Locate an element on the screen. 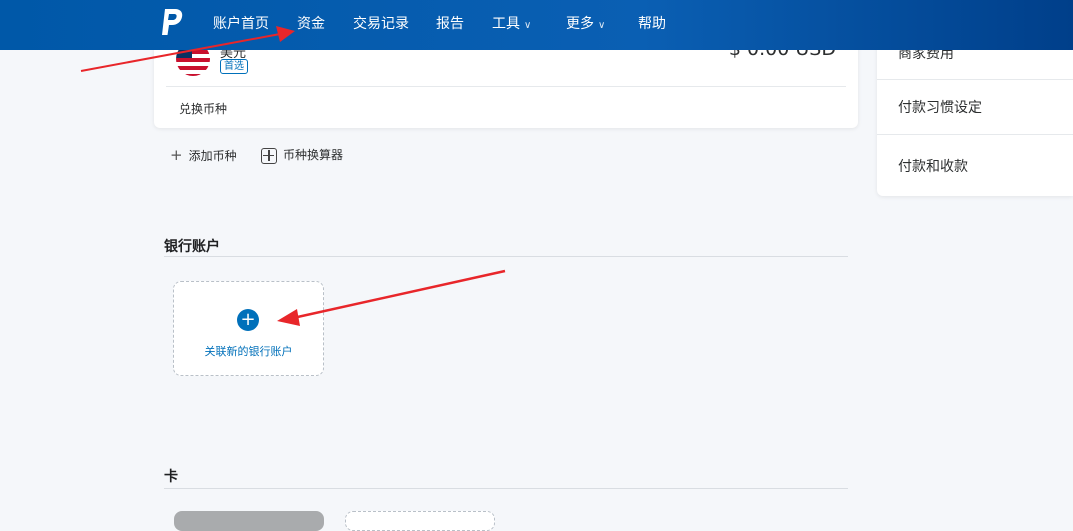 The height and width of the screenshot is (531, 1073). nav-item-more: 更多 ∨ is located at coordinates (585, 23).